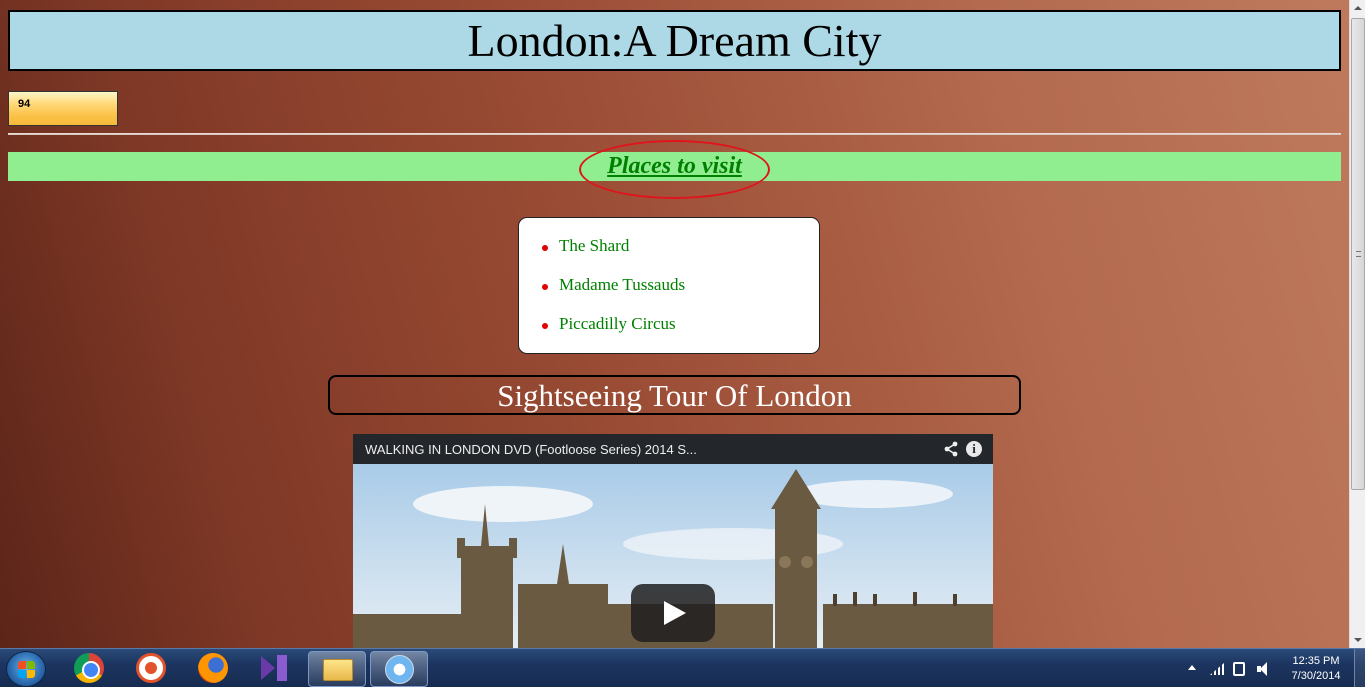  I want to click on tour-heading-box: Sightseeing Tour Of London, so click(674, 395).